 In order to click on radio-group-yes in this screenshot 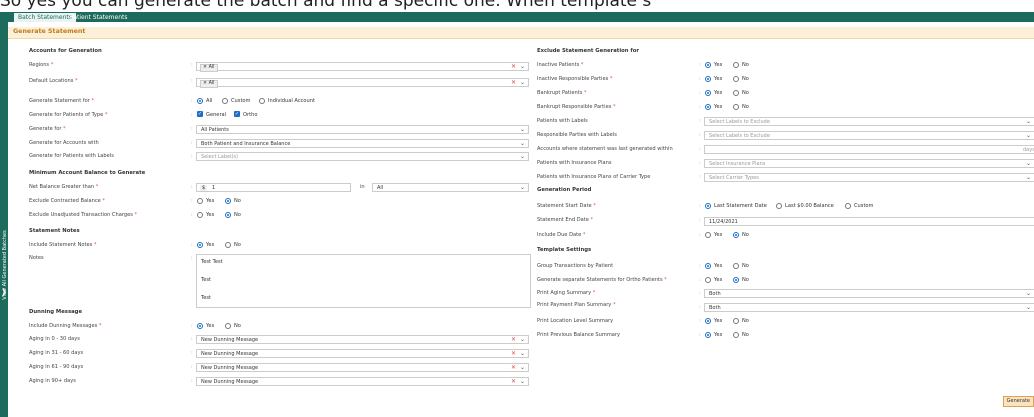, I will do `click(708, 266)`.